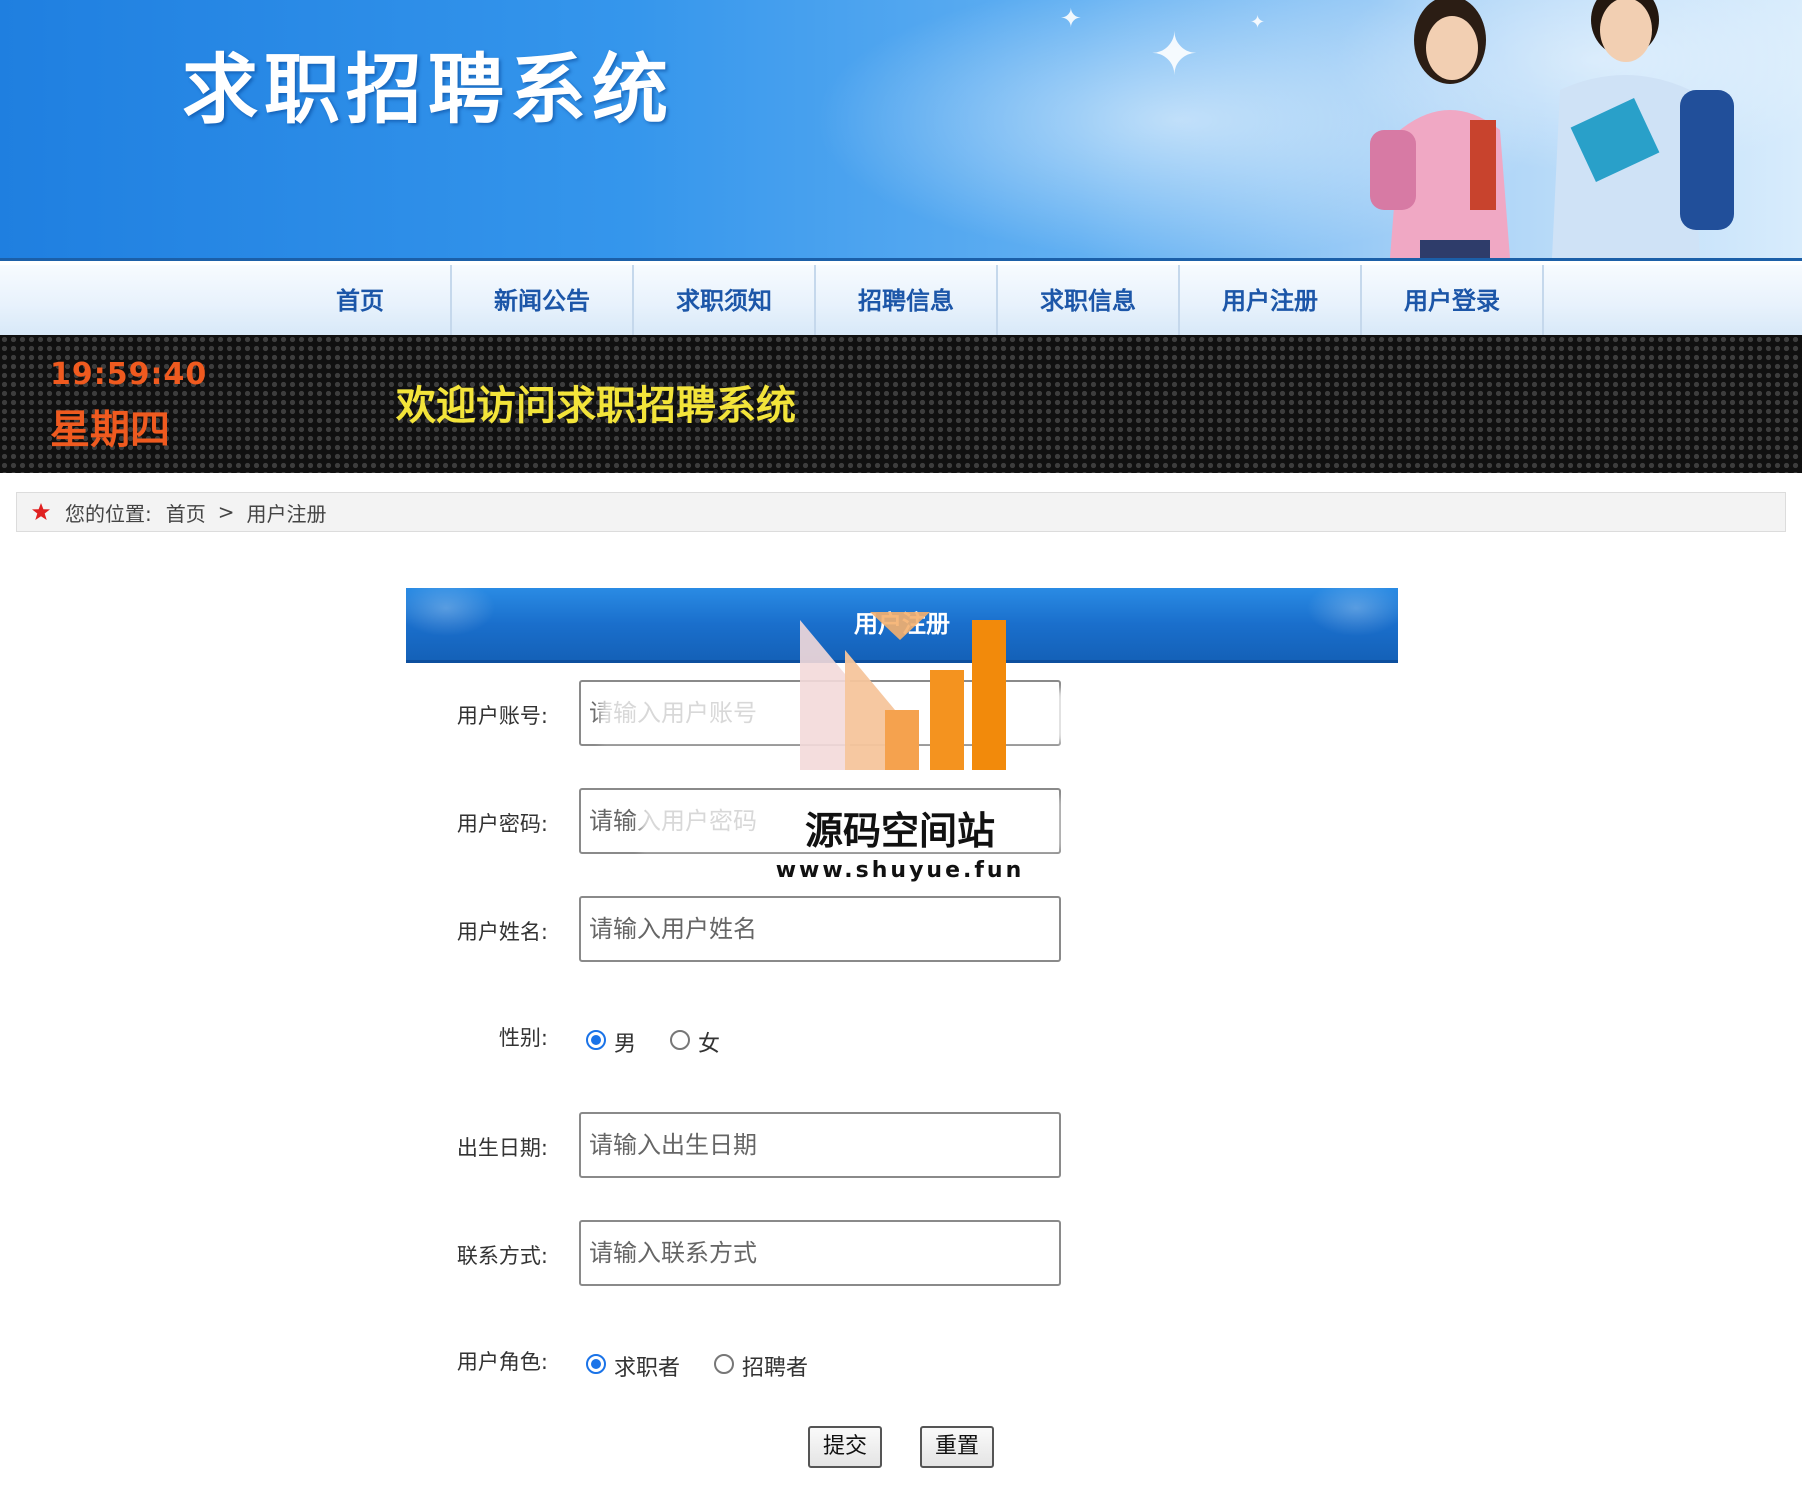 The height and width of the screenshot is (1488, 1802). What do you see at coordinates (502, 1148) in the screenshot?
I see `birthdate-label: 出生日期:` at bounding box center [502, 1148].